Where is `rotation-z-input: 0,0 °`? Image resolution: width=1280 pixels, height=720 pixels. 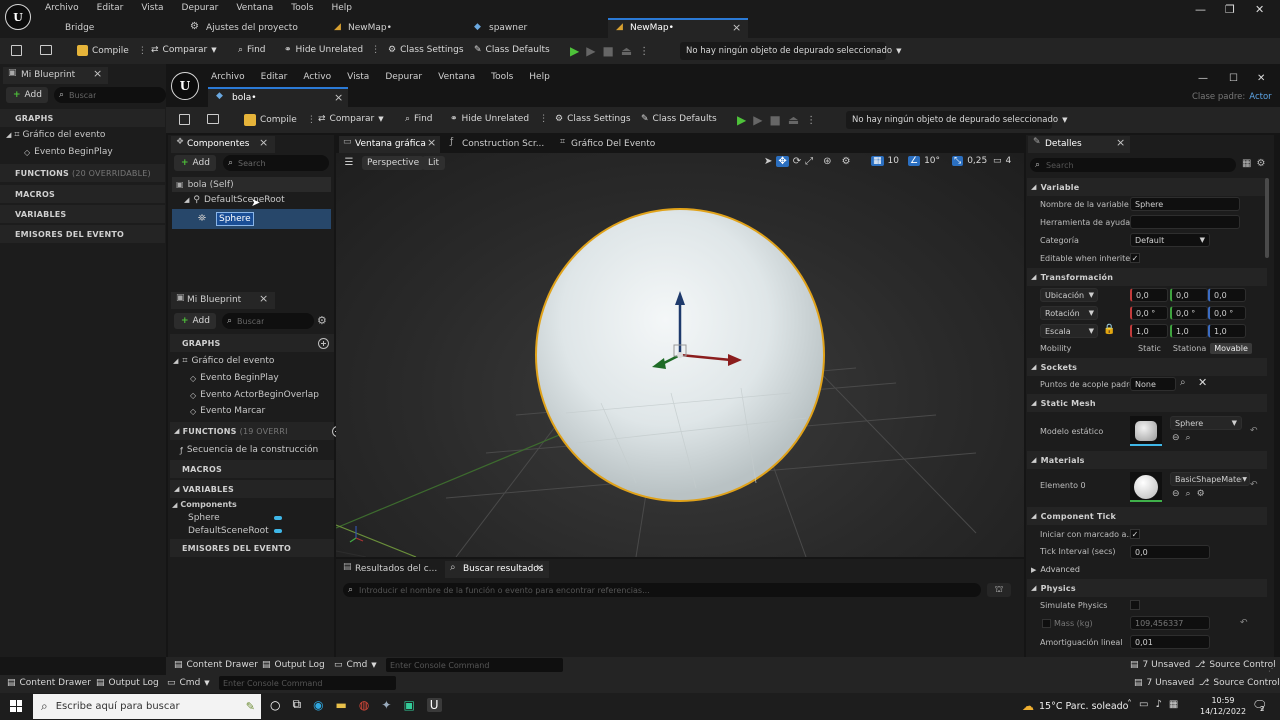
rotation-z-input: 0,0 ° is located at coordinates (1227, 313).